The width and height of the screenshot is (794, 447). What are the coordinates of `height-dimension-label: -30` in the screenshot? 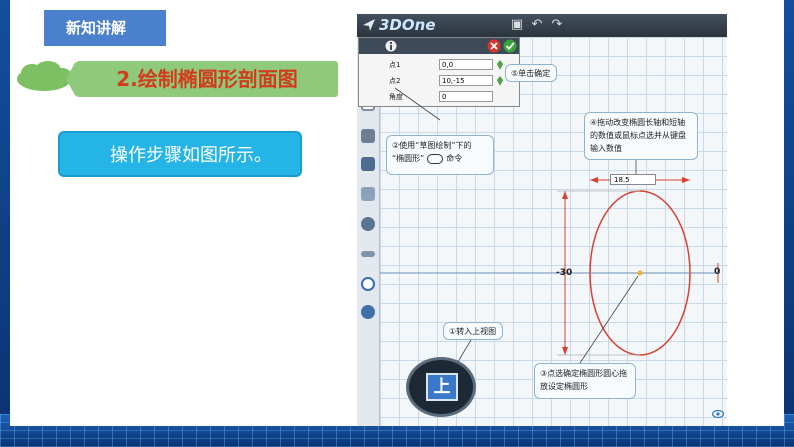 It's located at (564, 273).